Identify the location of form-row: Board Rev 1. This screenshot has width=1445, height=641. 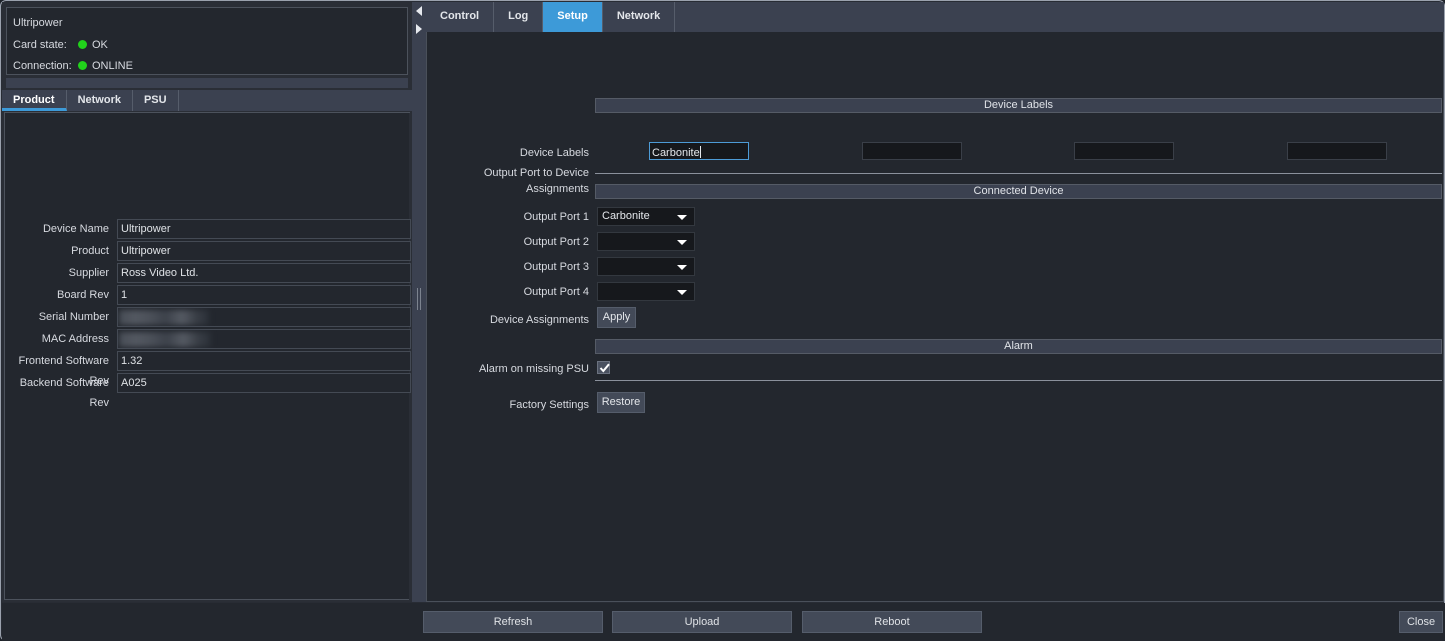
(208, 296).